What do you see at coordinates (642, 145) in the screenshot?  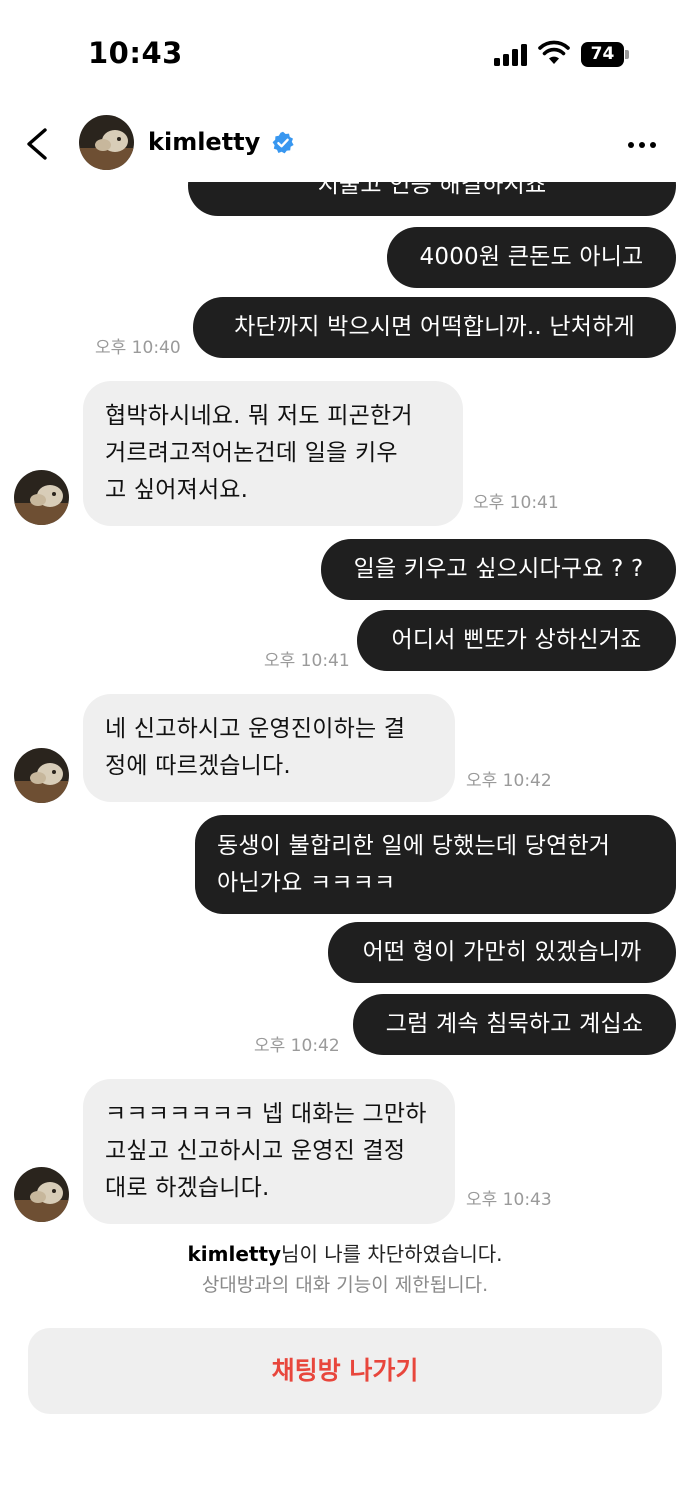 I see `more-options-icon` at bounding box center [642, 145].